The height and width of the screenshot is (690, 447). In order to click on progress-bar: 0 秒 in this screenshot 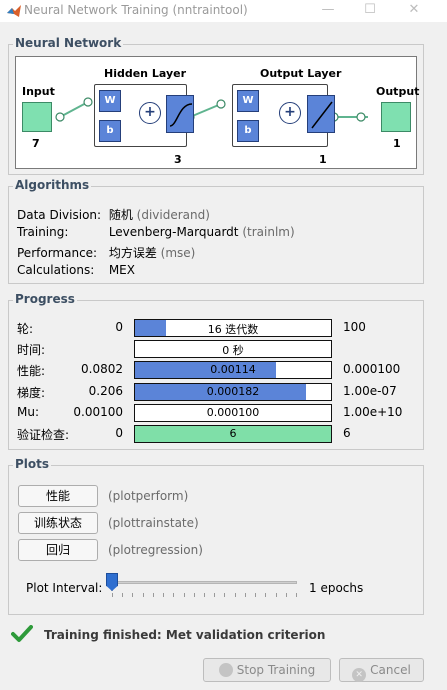, I will do `click(233, 349)`.